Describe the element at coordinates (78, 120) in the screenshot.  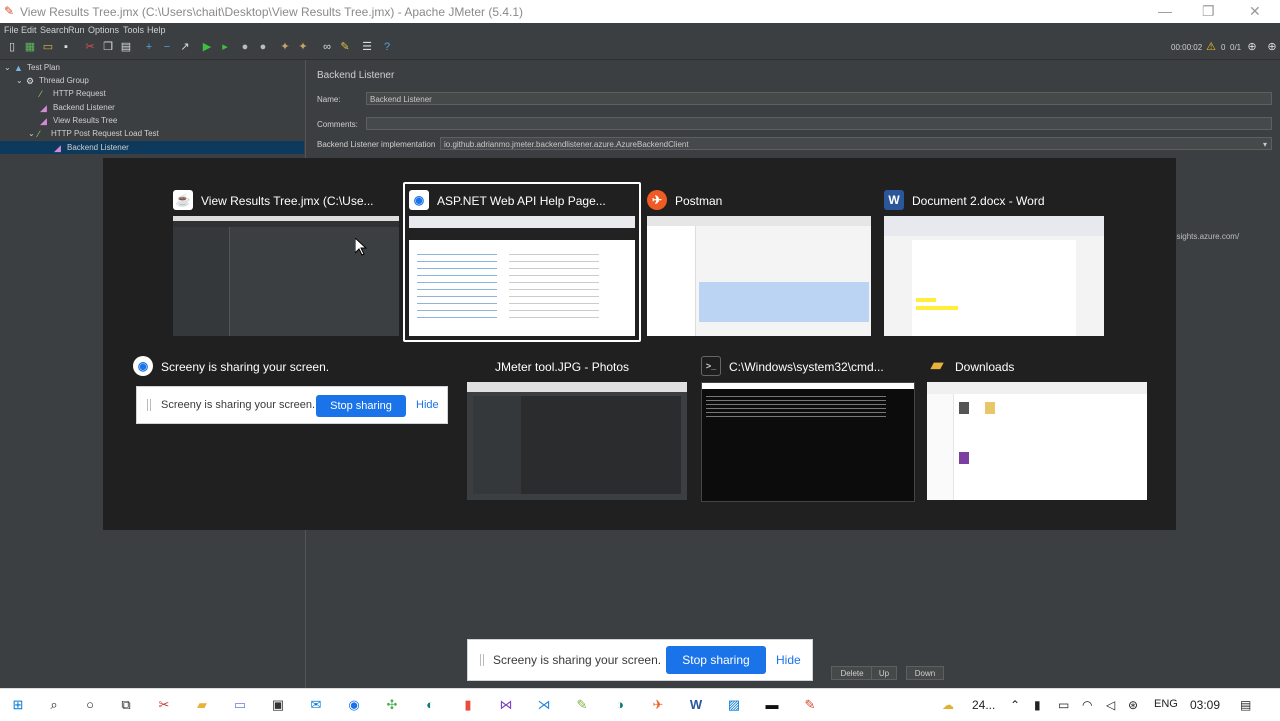
I see `tree-node-view-results-tree: ◢ View Results Tree` at that location.